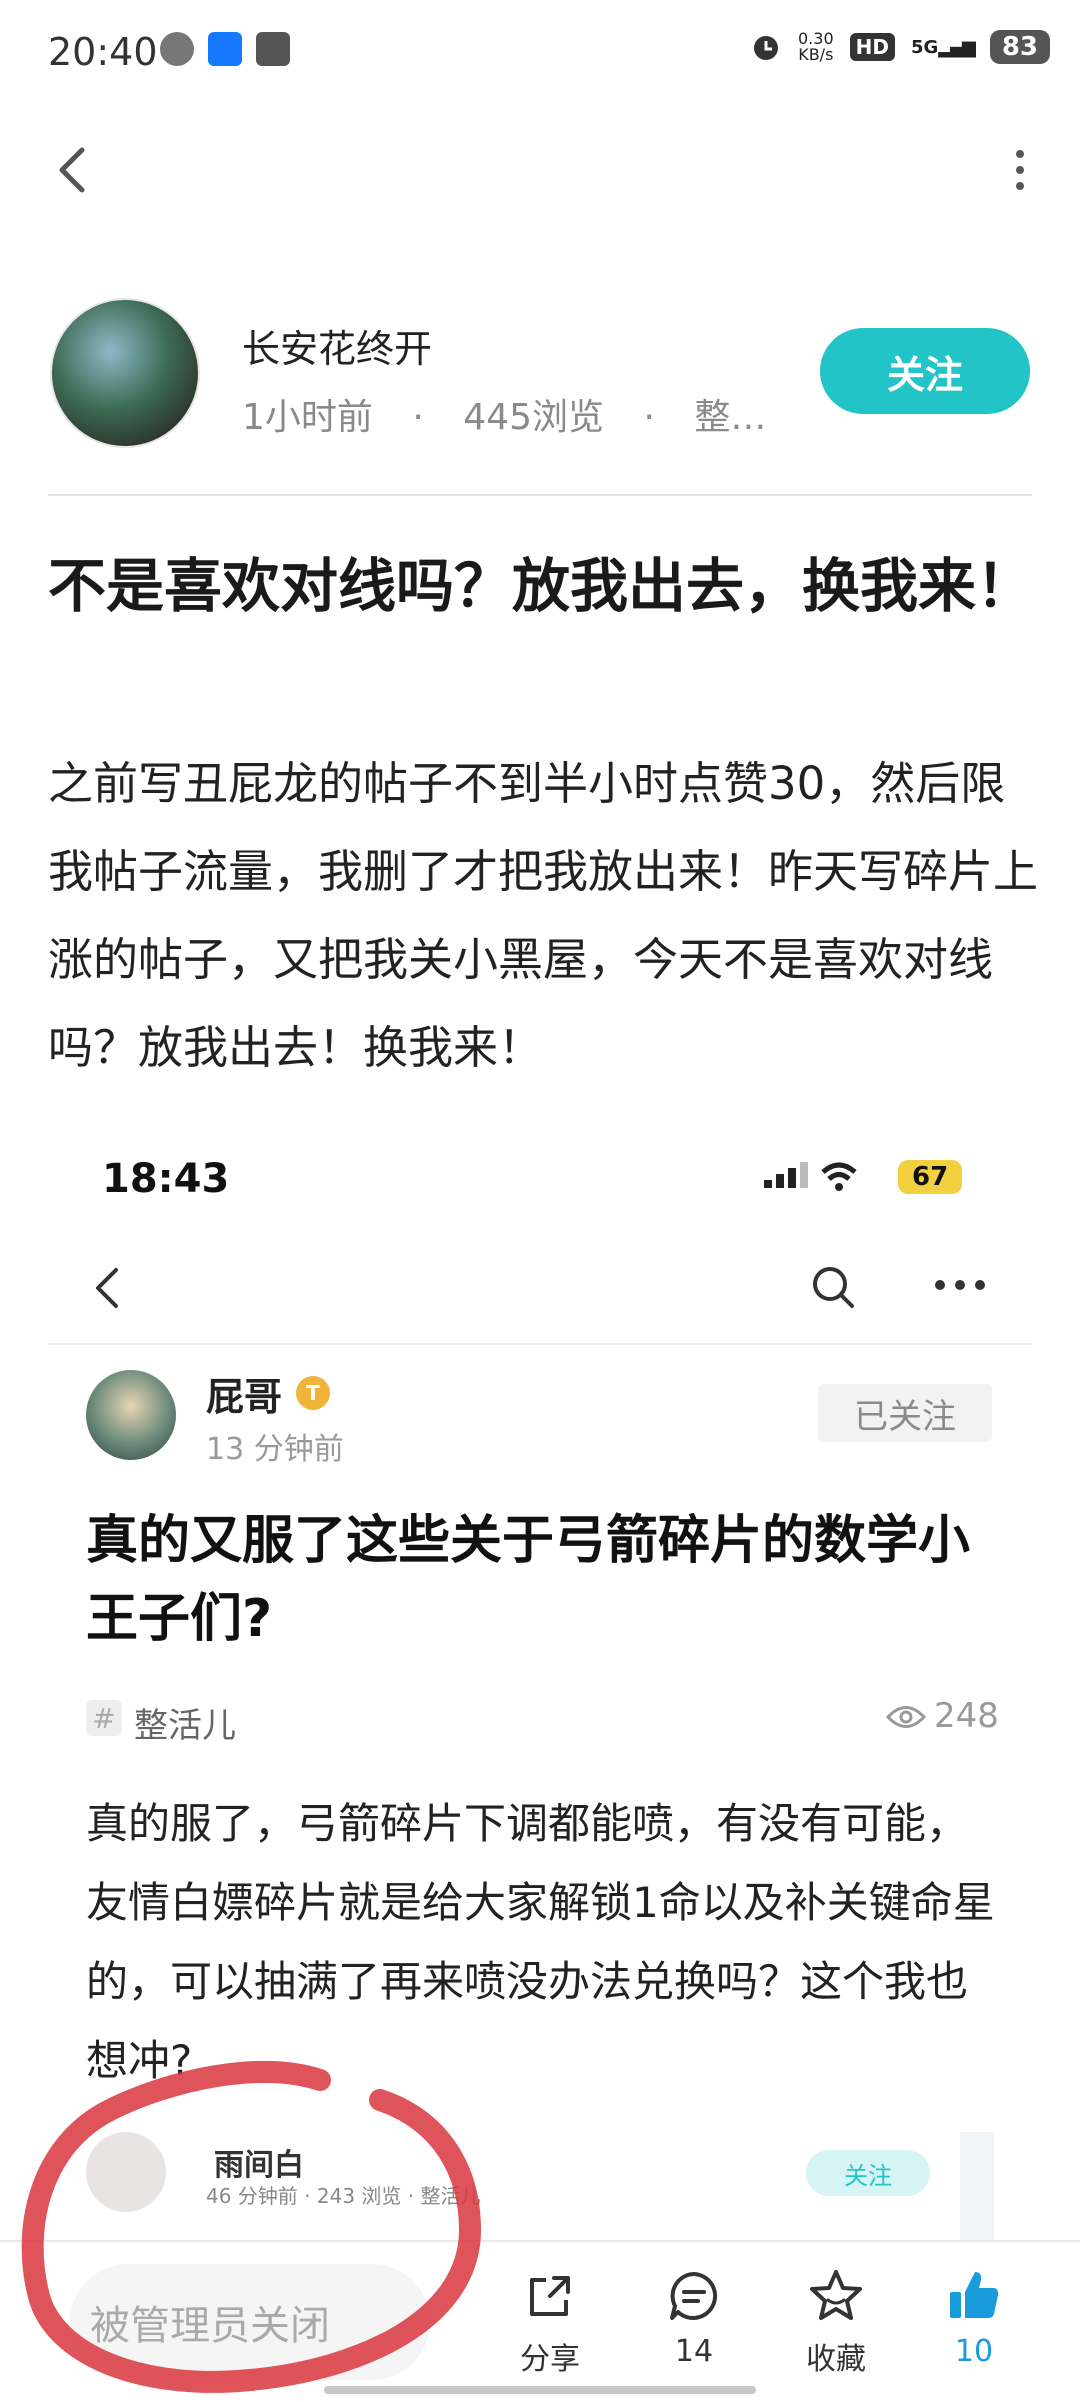  I want to click on author-name: 长安花终开, so click(337, 345).